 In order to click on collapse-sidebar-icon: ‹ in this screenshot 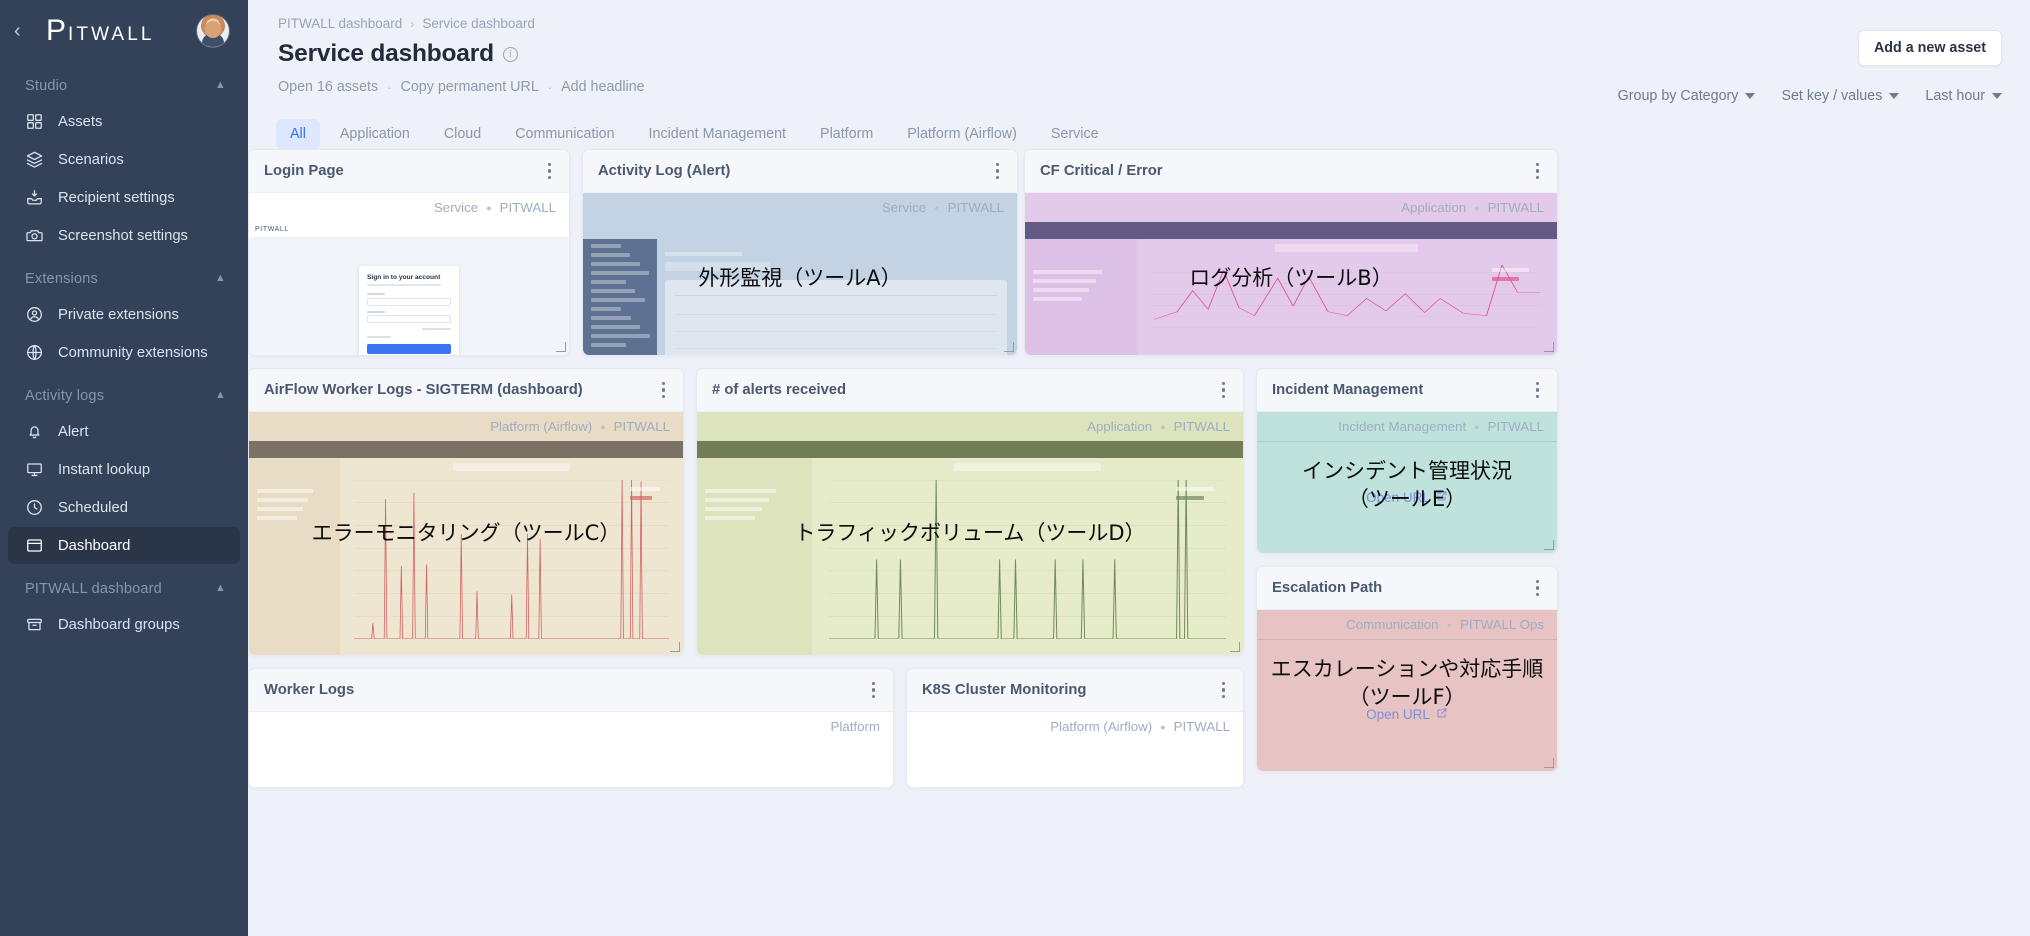, I will do `click(23, 31)`.